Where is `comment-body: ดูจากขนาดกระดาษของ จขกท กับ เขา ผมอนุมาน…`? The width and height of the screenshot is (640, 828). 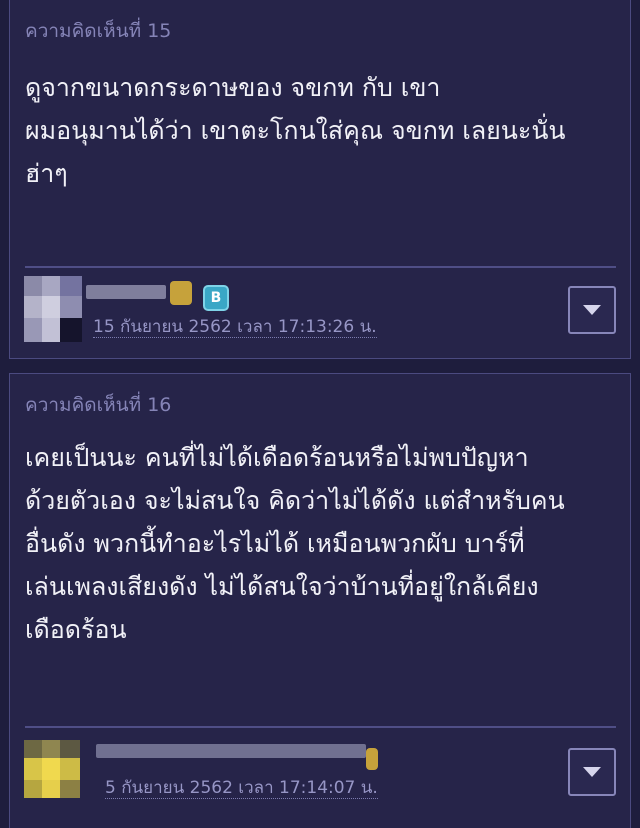 comment-body: ดูจากขนาดกระดาษของ จขกท กับ เขา ผมอนุมาน… is located at coordinates (295, 130).